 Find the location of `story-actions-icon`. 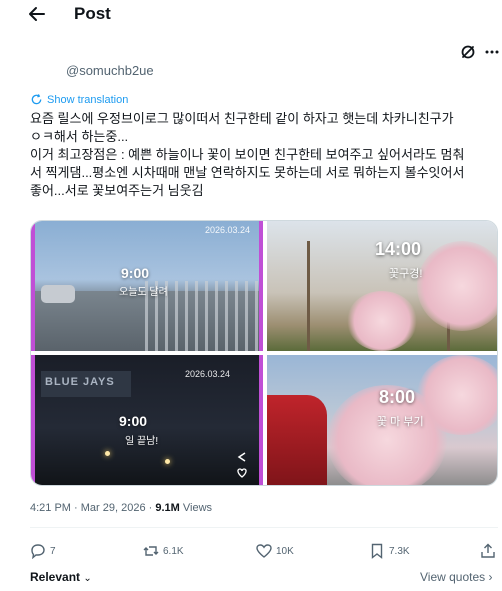

story-actions-icon is located at coordinates (242, 465).